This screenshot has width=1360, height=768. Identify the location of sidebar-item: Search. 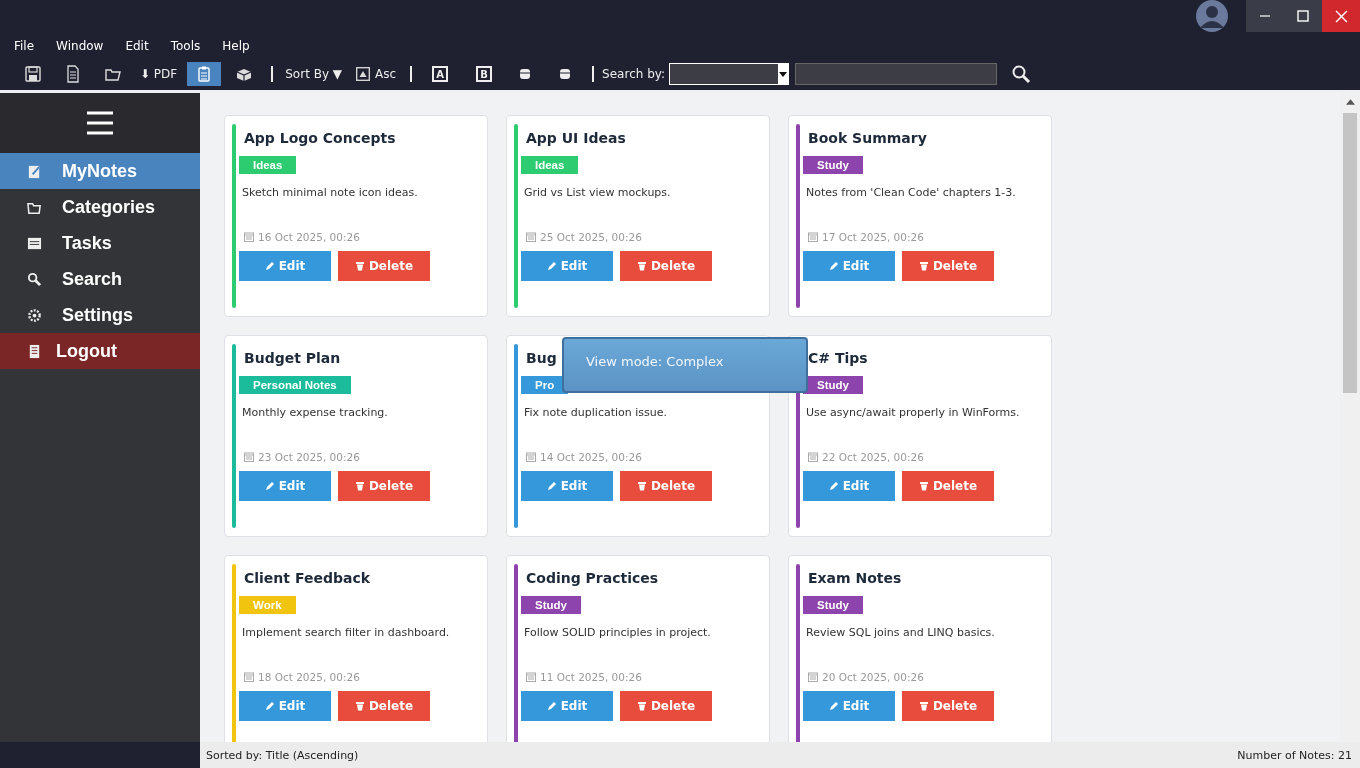
(100, 279).